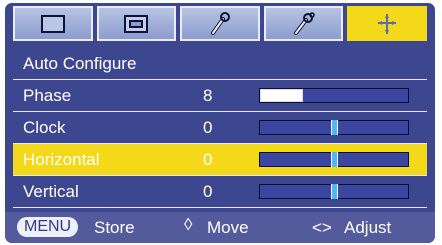  Describe the element at coordinates (208, 95) in the screenshot. I see `menu-item-value: 8` at that location.